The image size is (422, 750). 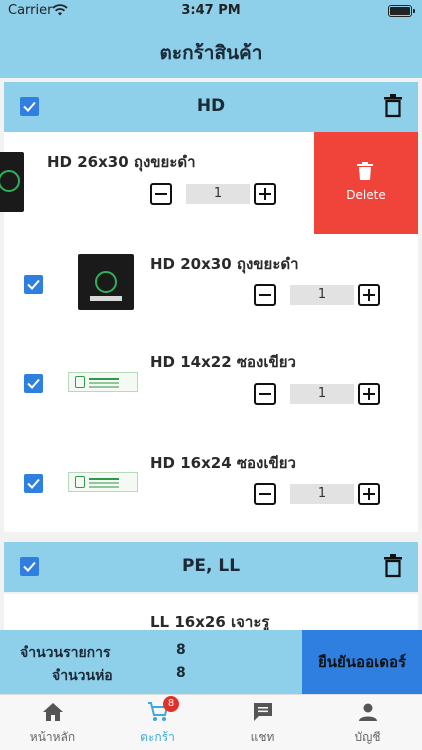 What do you see at coordinates (181, 650) in the screenshot?
I see `items-count-value: 8` at bounding box center [181, 650].